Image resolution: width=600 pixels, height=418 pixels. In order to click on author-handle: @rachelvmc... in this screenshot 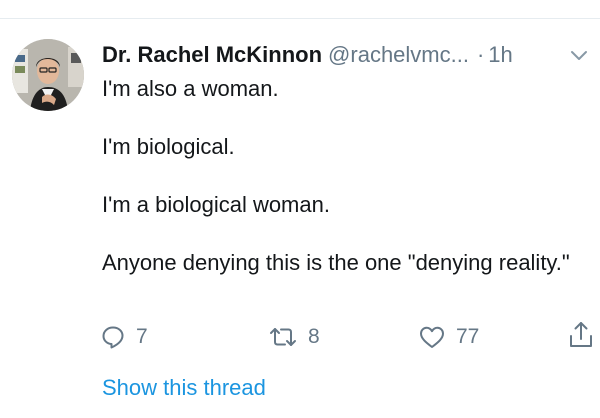, I will do `click(398, 54)`.